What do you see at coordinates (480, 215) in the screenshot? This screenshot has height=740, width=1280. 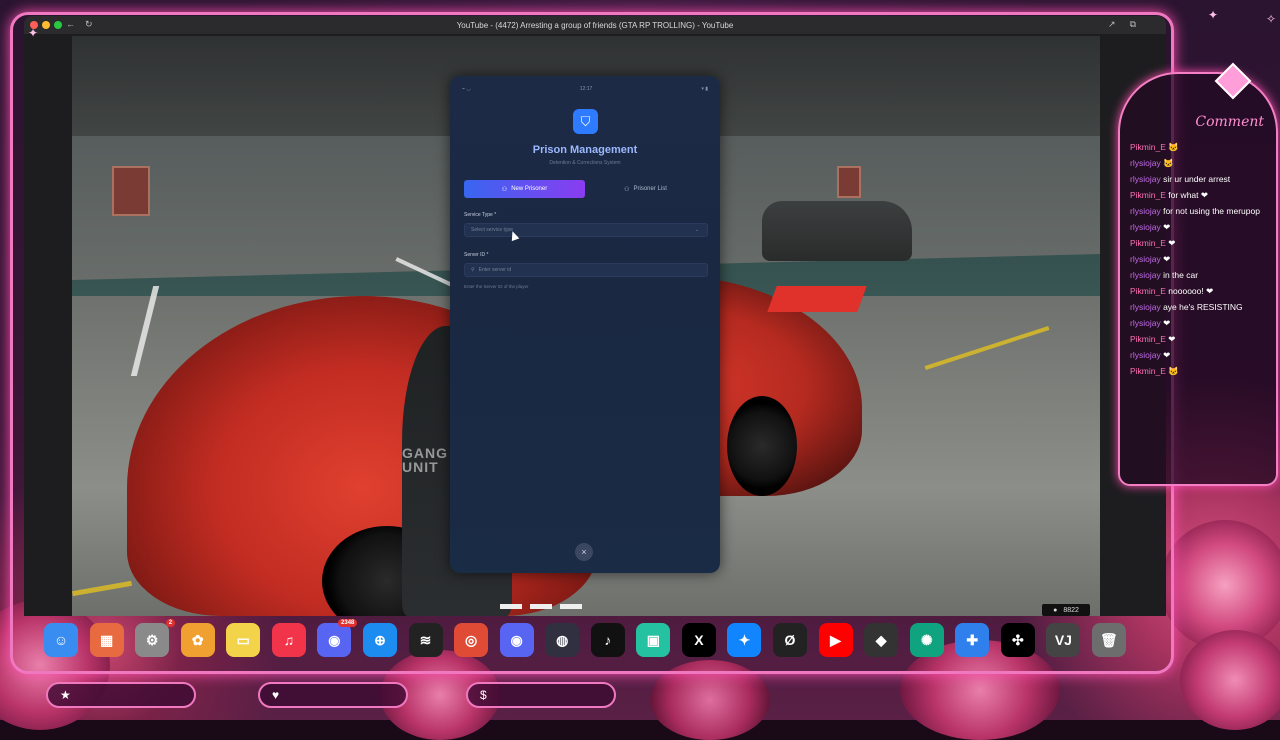 I see `service-type-label: Service Type *` at bounding box center [480, 215].